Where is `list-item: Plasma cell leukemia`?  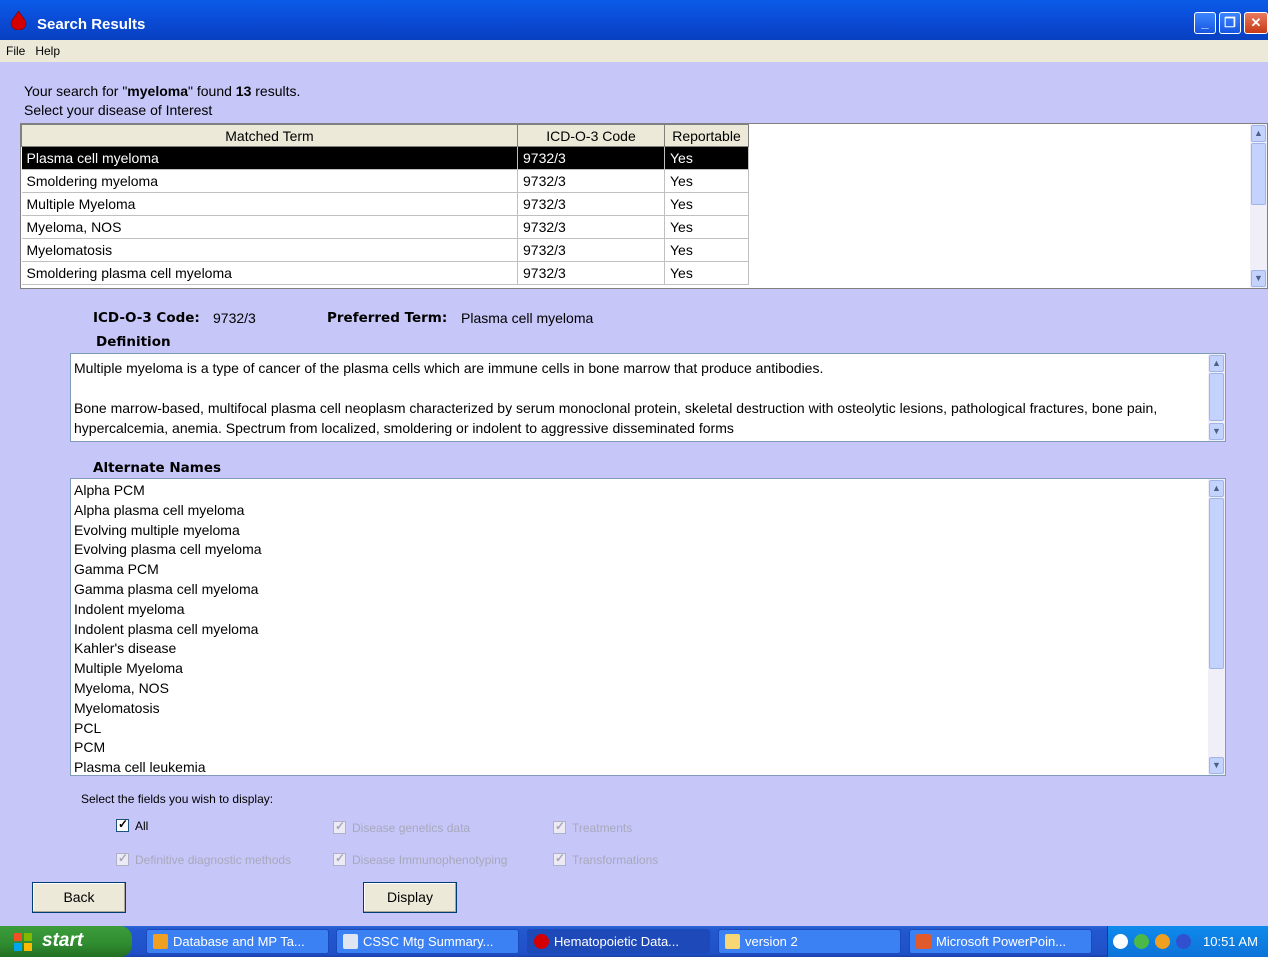
list-item: Plasma cell leukemia is located at coordinates (140, 767).